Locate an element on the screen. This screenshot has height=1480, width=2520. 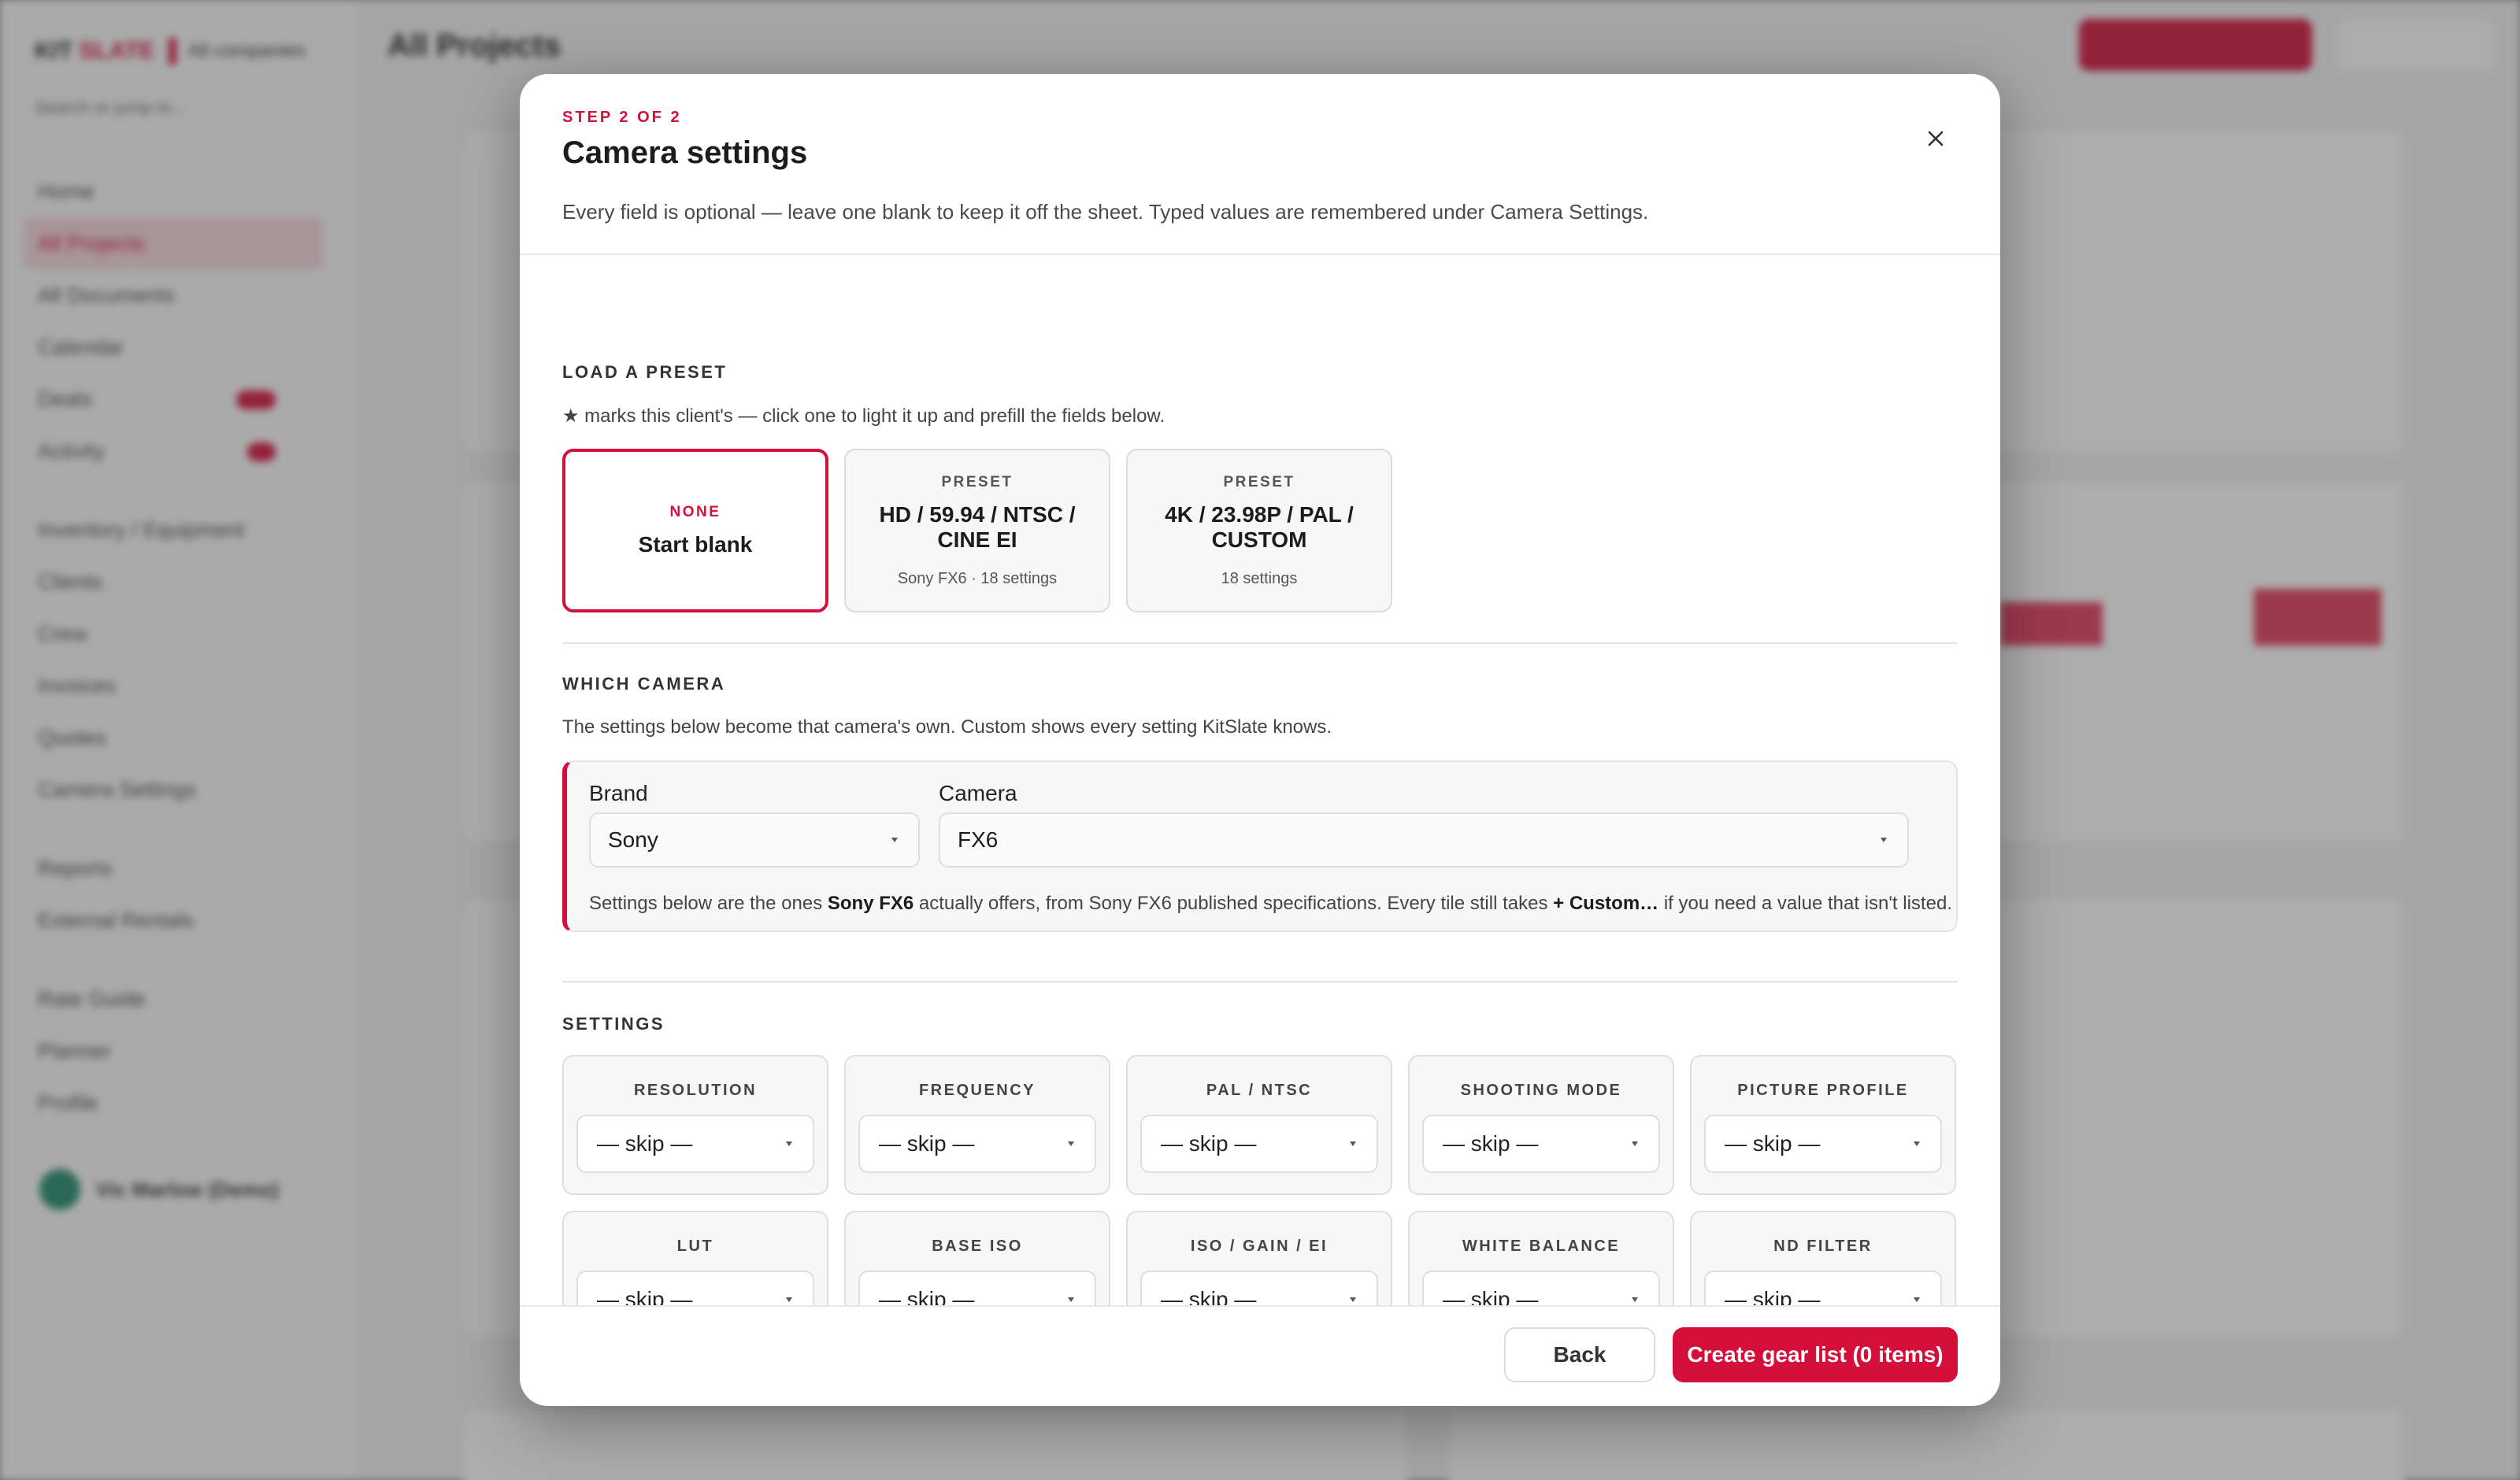
note-camera: Sony FX6 is located at coordinates (870, 903).